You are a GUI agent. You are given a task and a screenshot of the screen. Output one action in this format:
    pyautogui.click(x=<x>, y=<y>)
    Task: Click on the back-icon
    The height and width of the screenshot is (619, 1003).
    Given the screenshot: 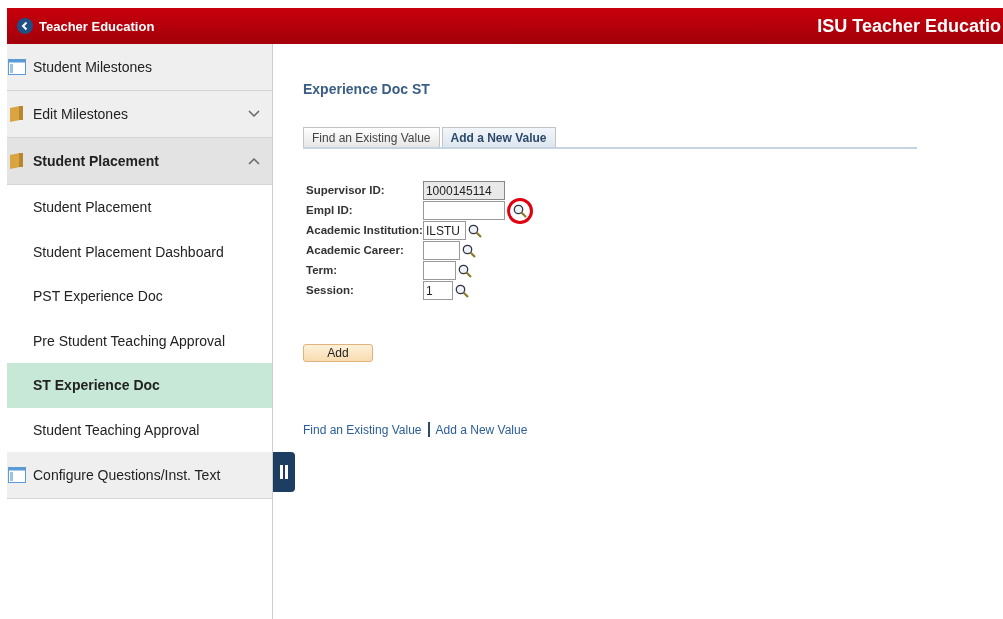 What is the action you would take?
    pyautogui.click(x=25, y=26)
    